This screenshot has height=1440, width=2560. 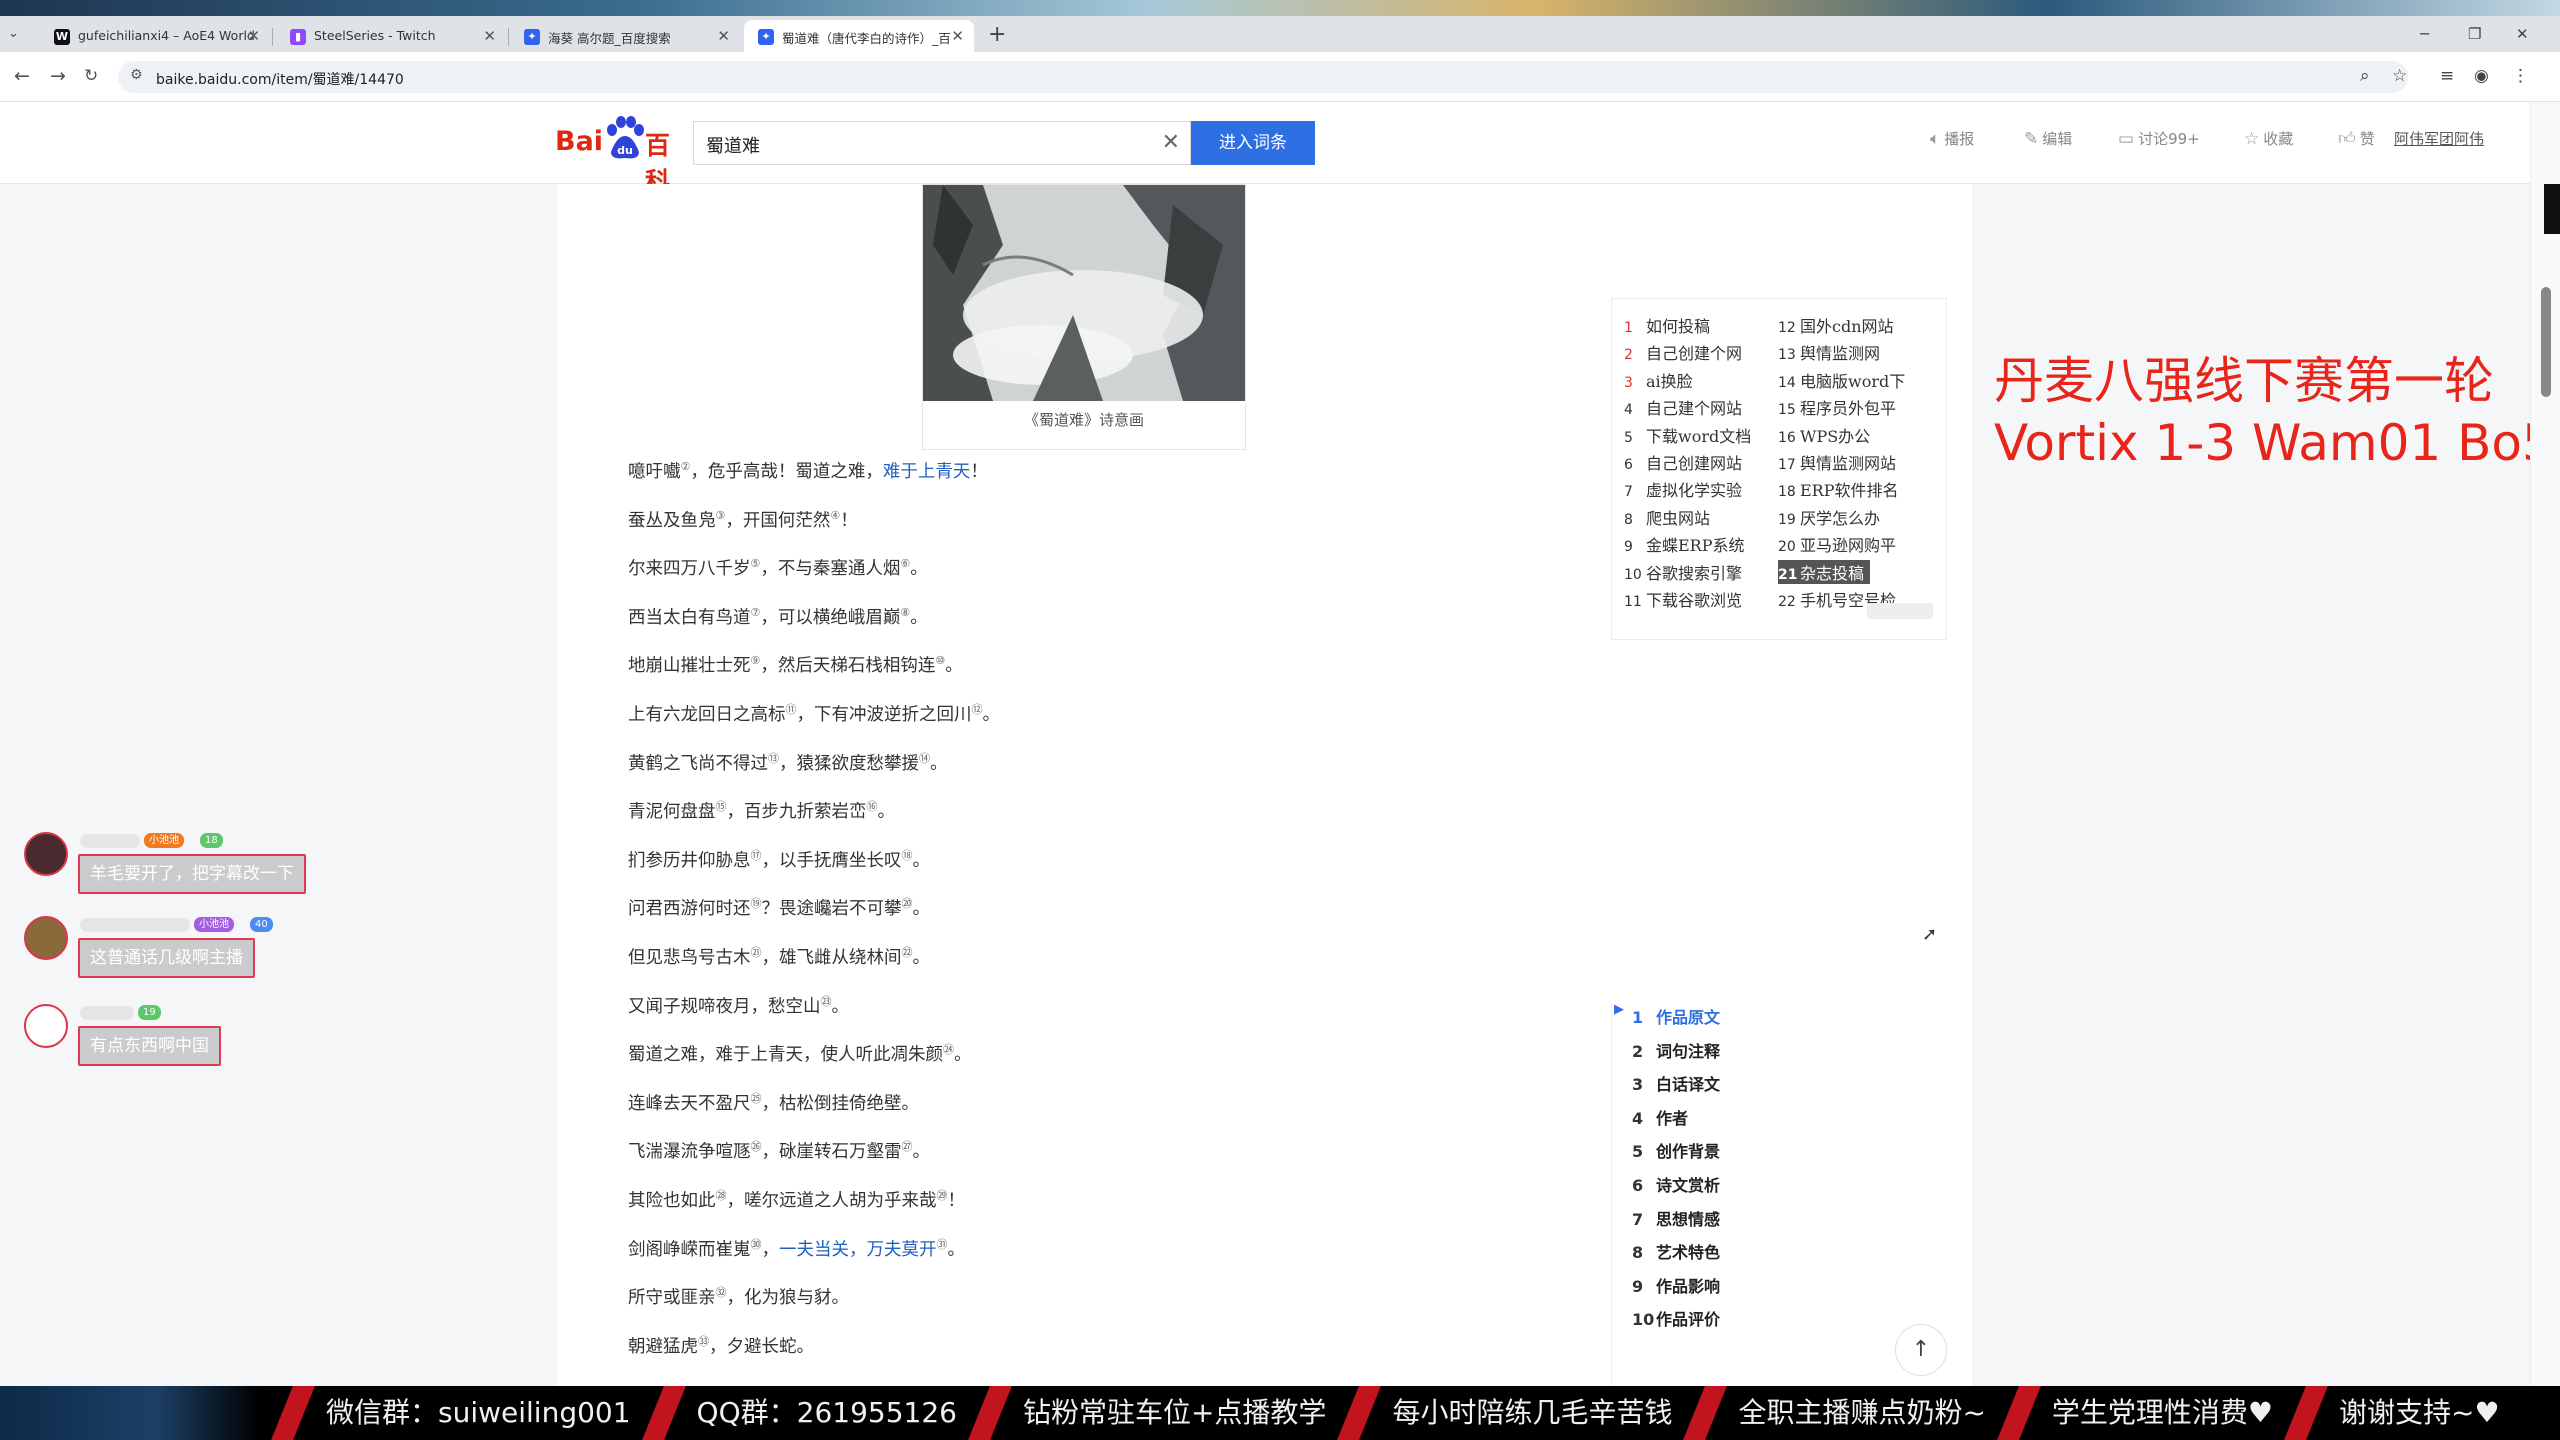 I want to click on hot-search-item: 4 自己建个网站, so click(x=1683, y=407).